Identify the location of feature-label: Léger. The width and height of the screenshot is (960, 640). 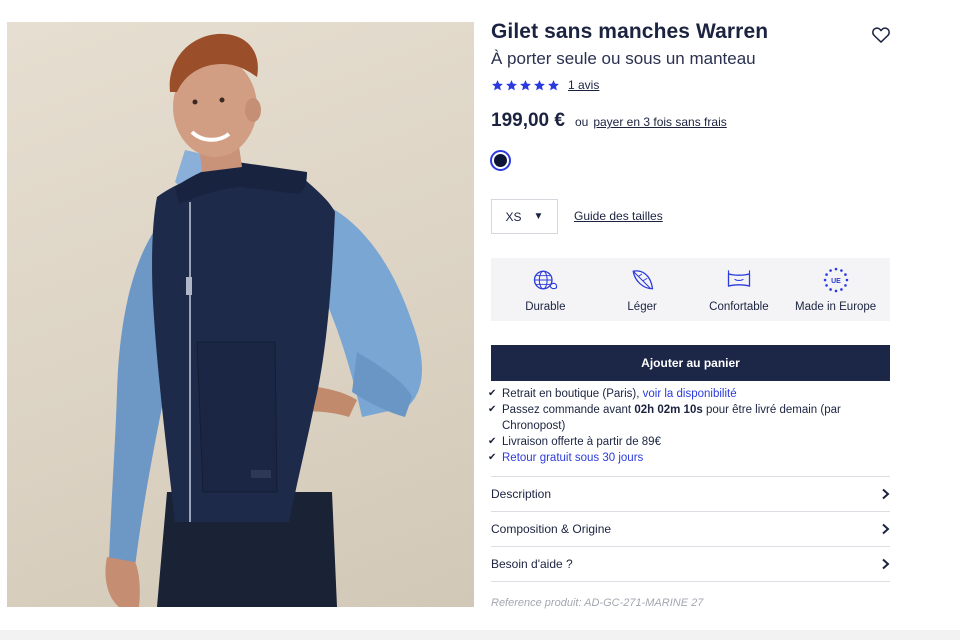
(642, 307).